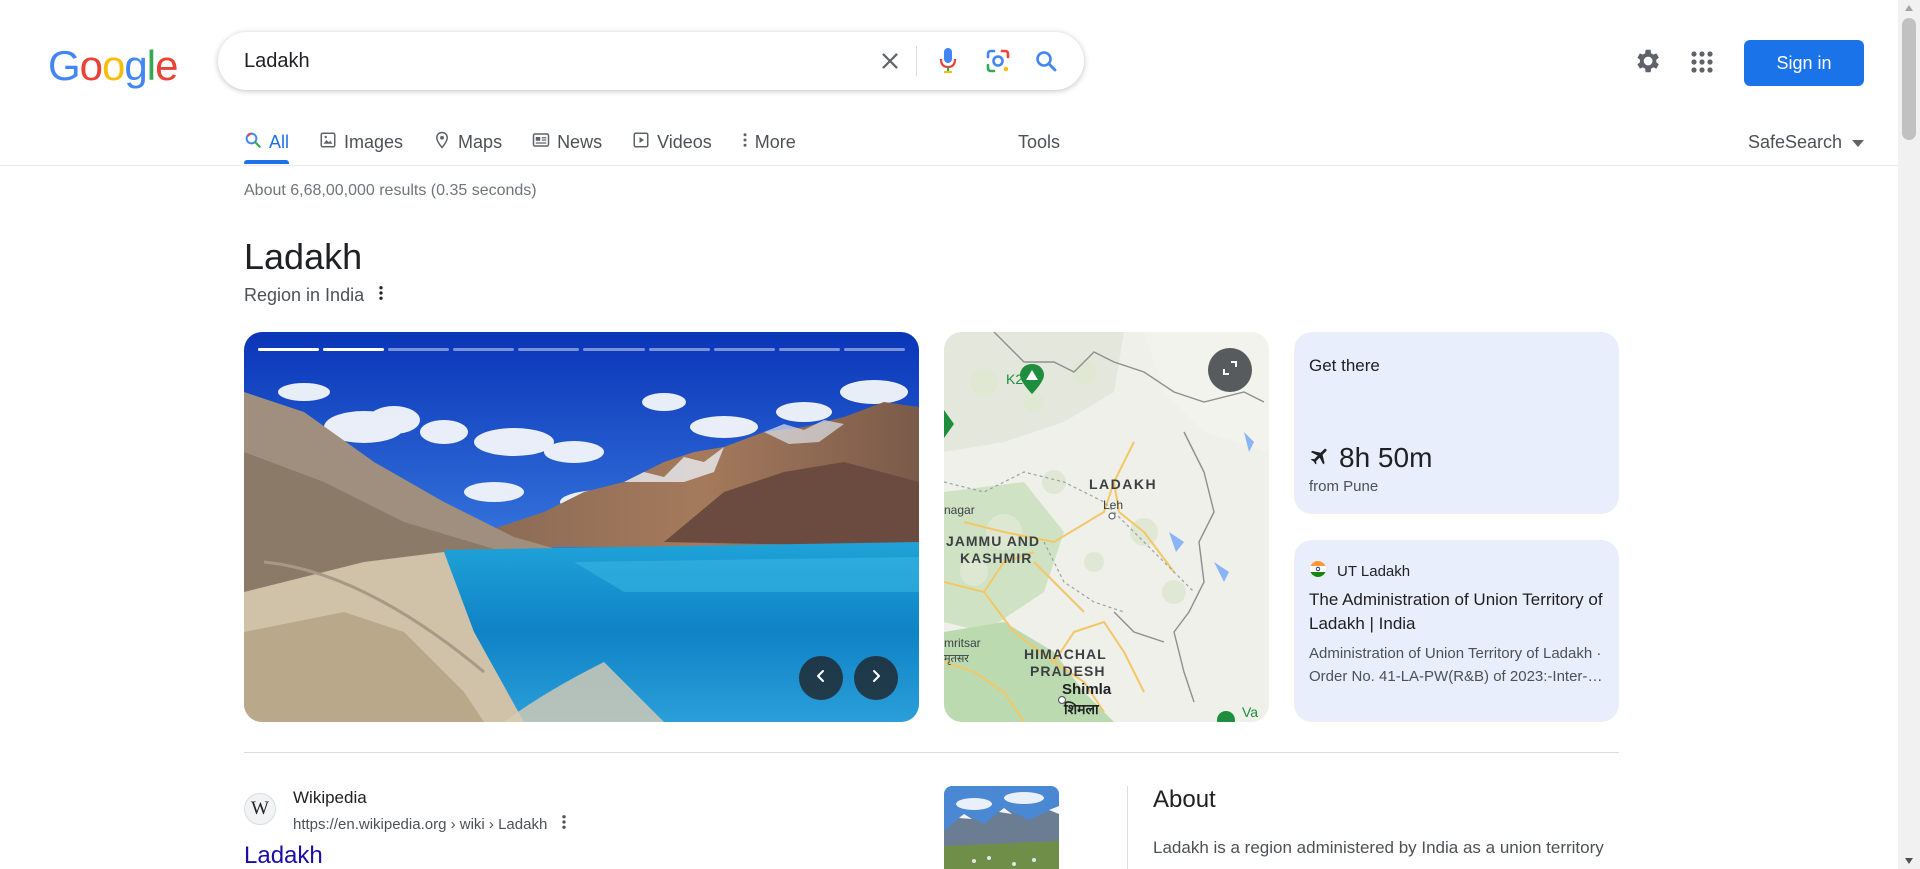  What do you see at coordinates (956, 658) in the screenshot?
I see `map-label-amritsar-hindi: मृतसर` at bounding box center [956, 658].